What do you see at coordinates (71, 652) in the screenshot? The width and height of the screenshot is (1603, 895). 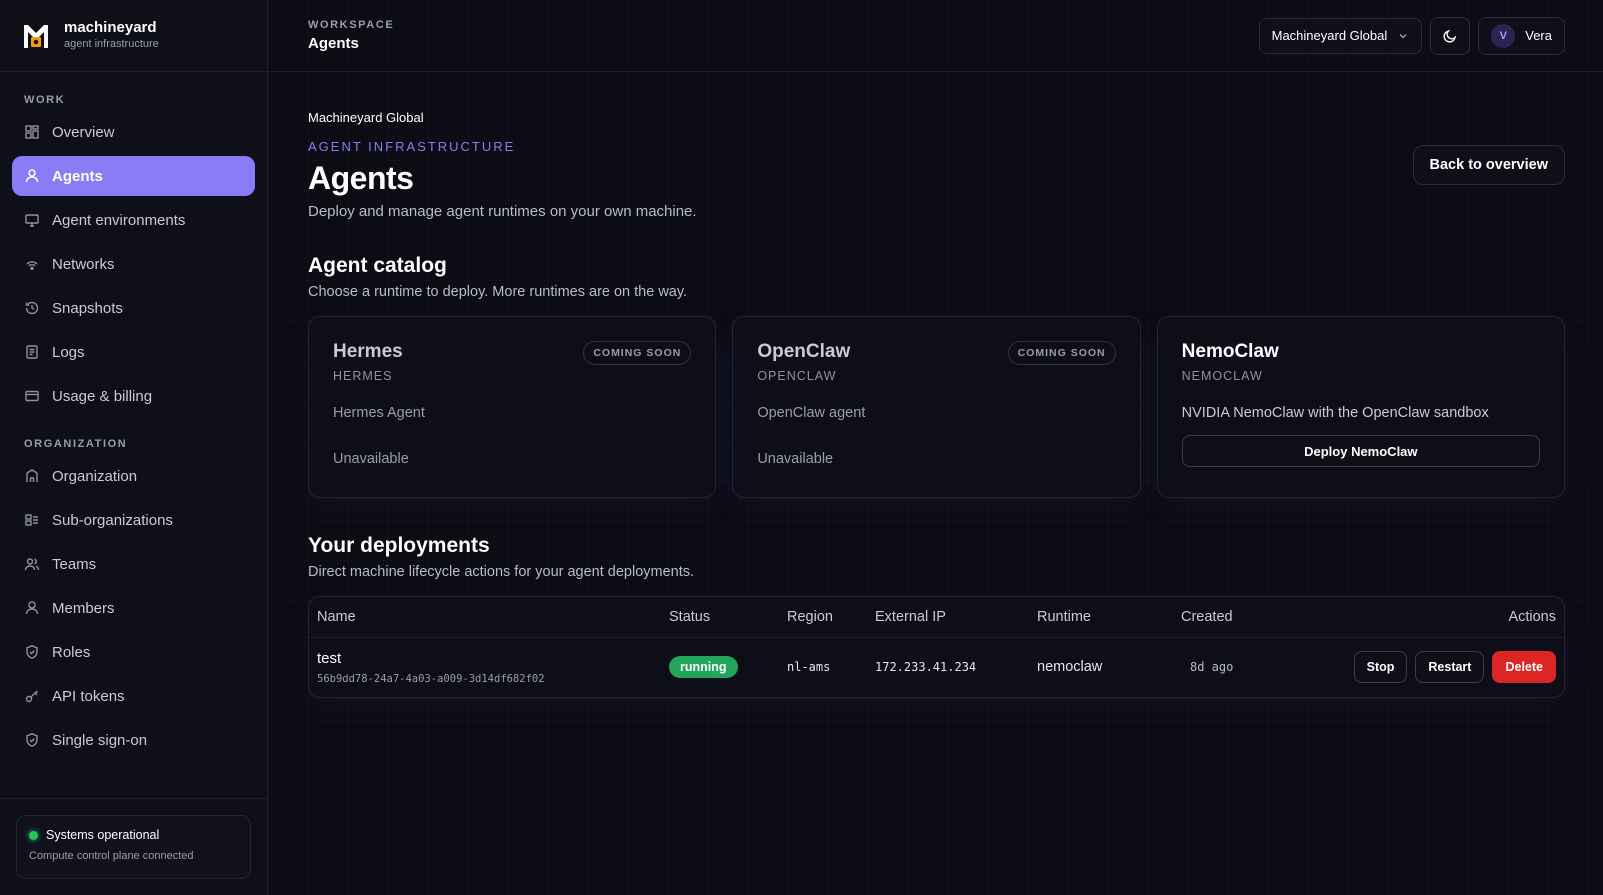 I see `sidebar-item-label: Roles` at bounding box center [71, 652].